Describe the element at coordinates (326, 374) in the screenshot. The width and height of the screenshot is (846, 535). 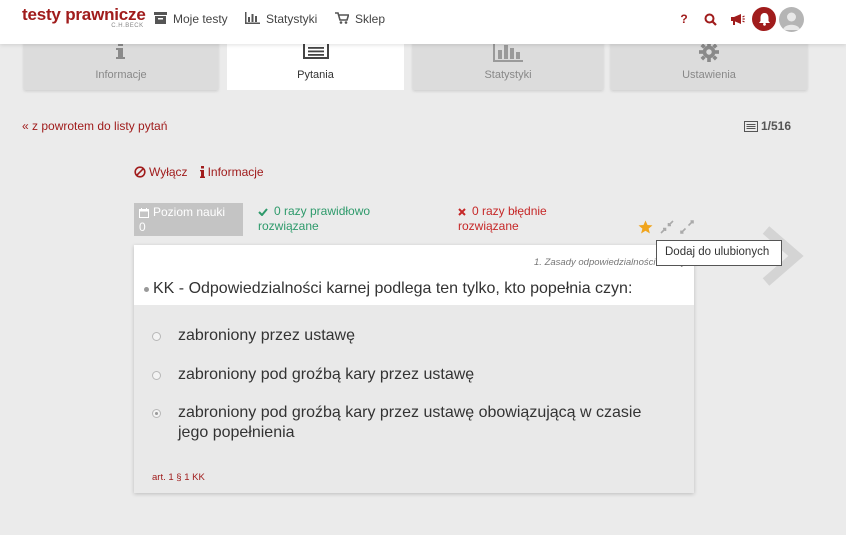
I see `answer-text: zabroniony pod groźbą kary przez ustawę` at that location.